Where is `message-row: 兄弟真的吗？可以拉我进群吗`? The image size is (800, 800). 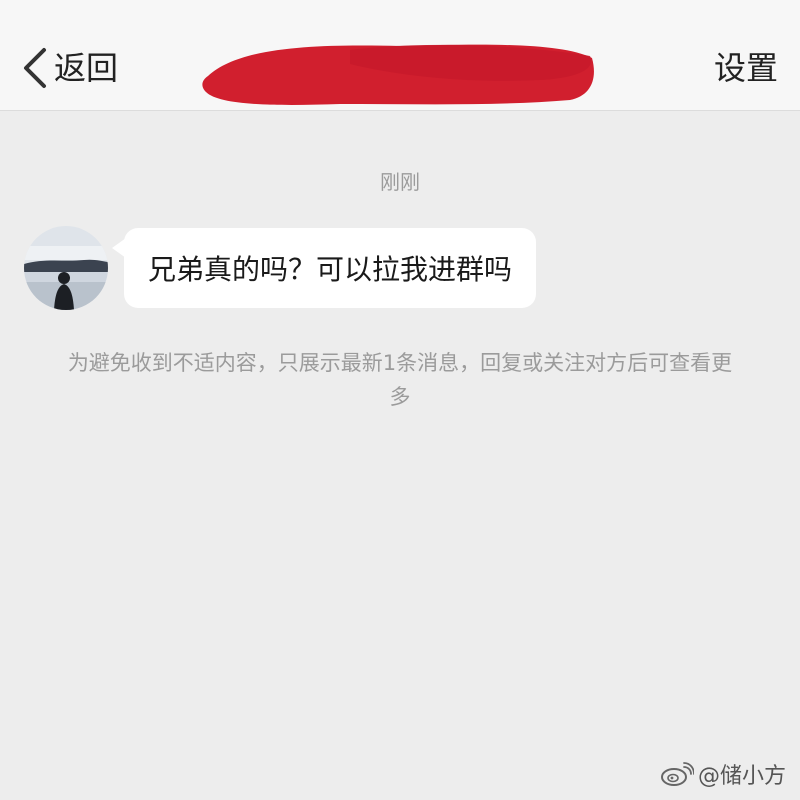
message-row: 兄弟真的吗？可以拉我进群吗 is located at coordinates (404, 268).